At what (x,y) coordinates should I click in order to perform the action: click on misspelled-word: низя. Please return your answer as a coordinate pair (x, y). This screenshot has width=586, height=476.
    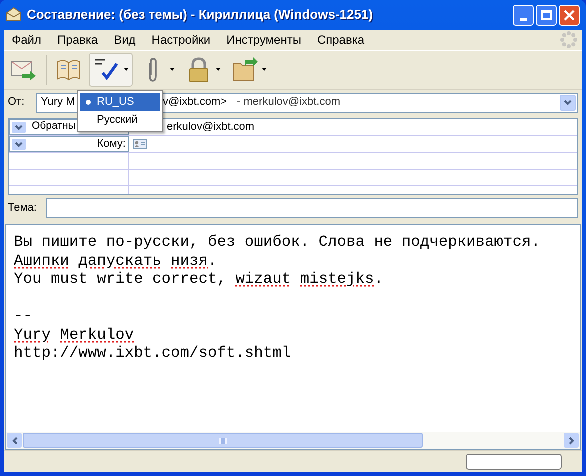
    Looking at the image, I should click on (189, 261).